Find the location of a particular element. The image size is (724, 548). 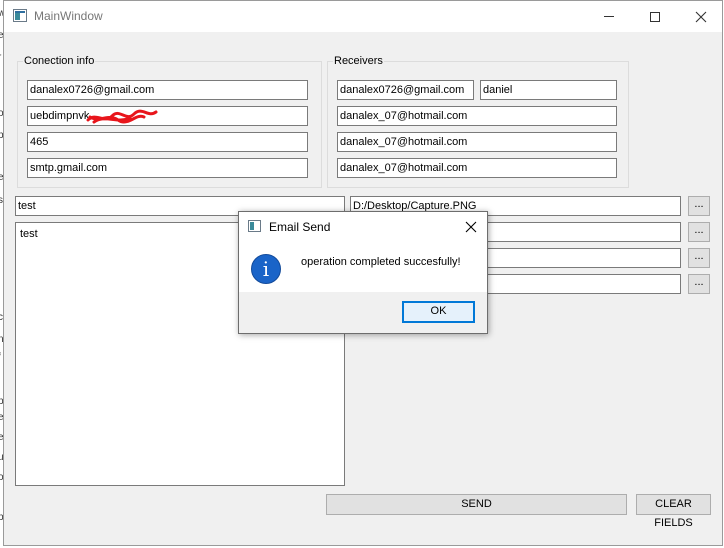

ok-button: OK is located at coordinates (438, 312).